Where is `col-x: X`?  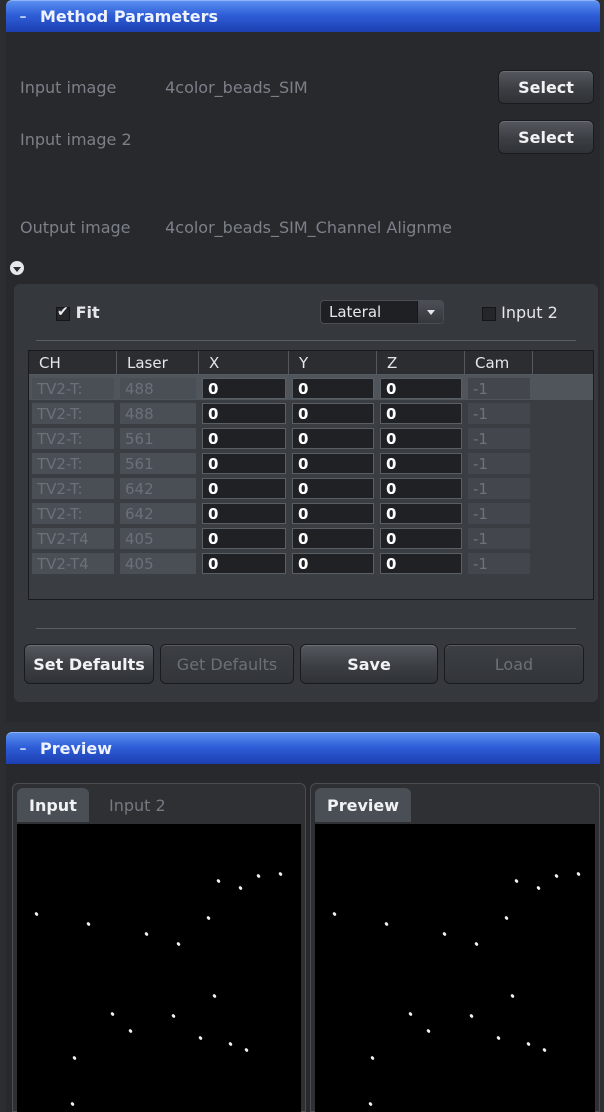 col-x: X is located at coordinates (244, 362).